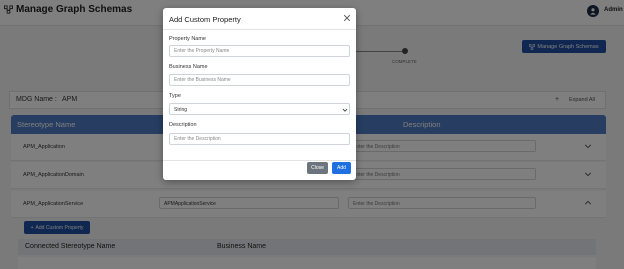 The width and height of the screenshot is (624, 269). Describe the element at coordinates (341, 168) in the screenshot. I see `add-button: Add` at that location.